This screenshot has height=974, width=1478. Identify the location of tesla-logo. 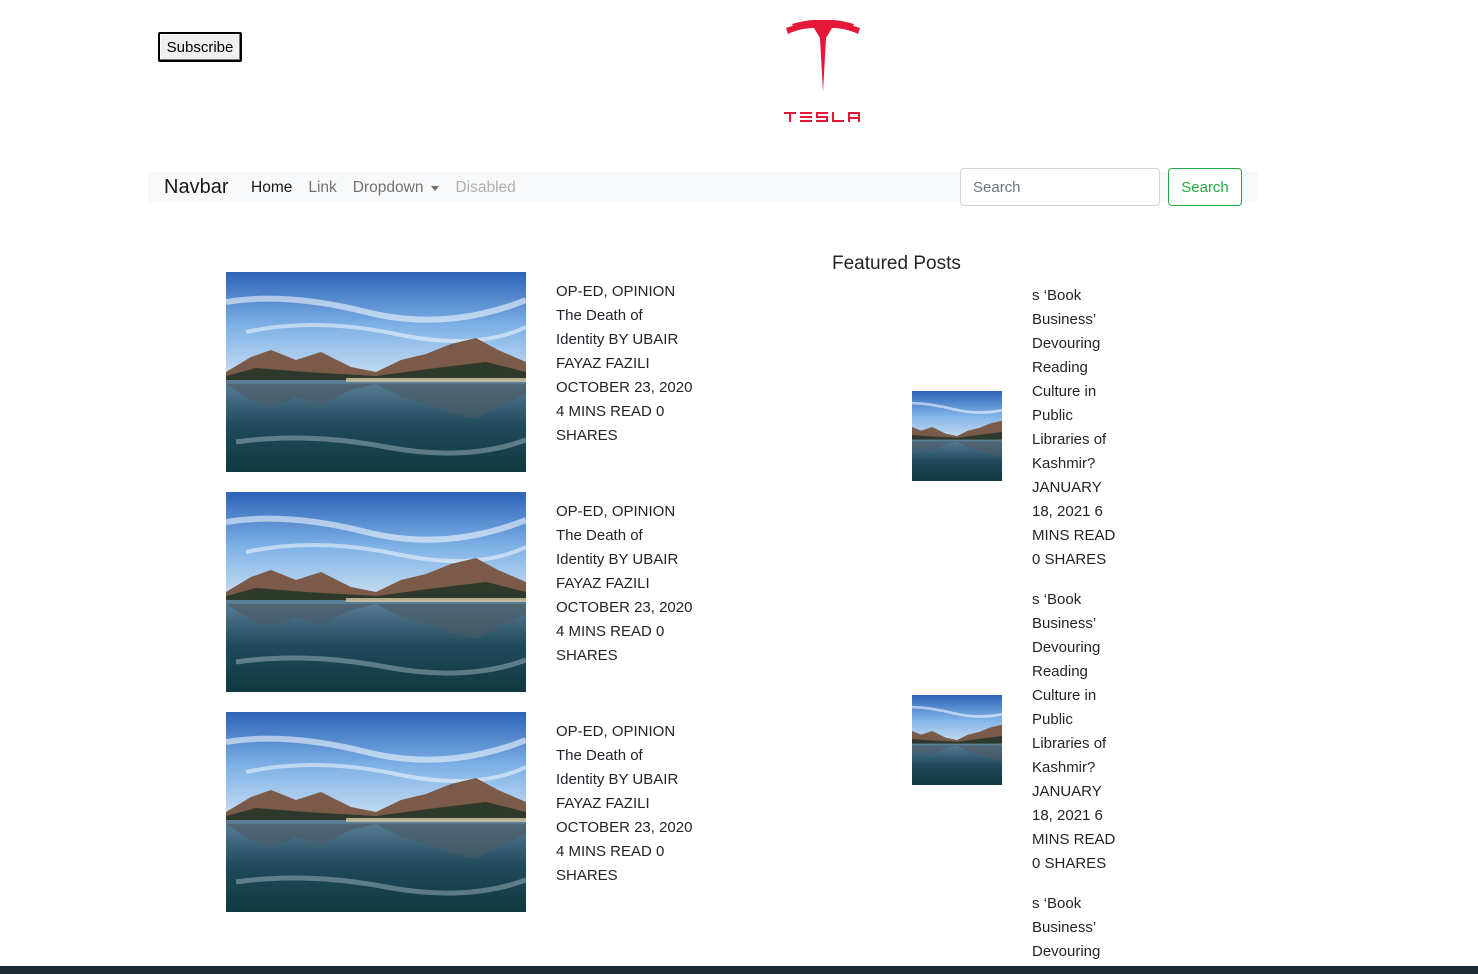
(823, 71).